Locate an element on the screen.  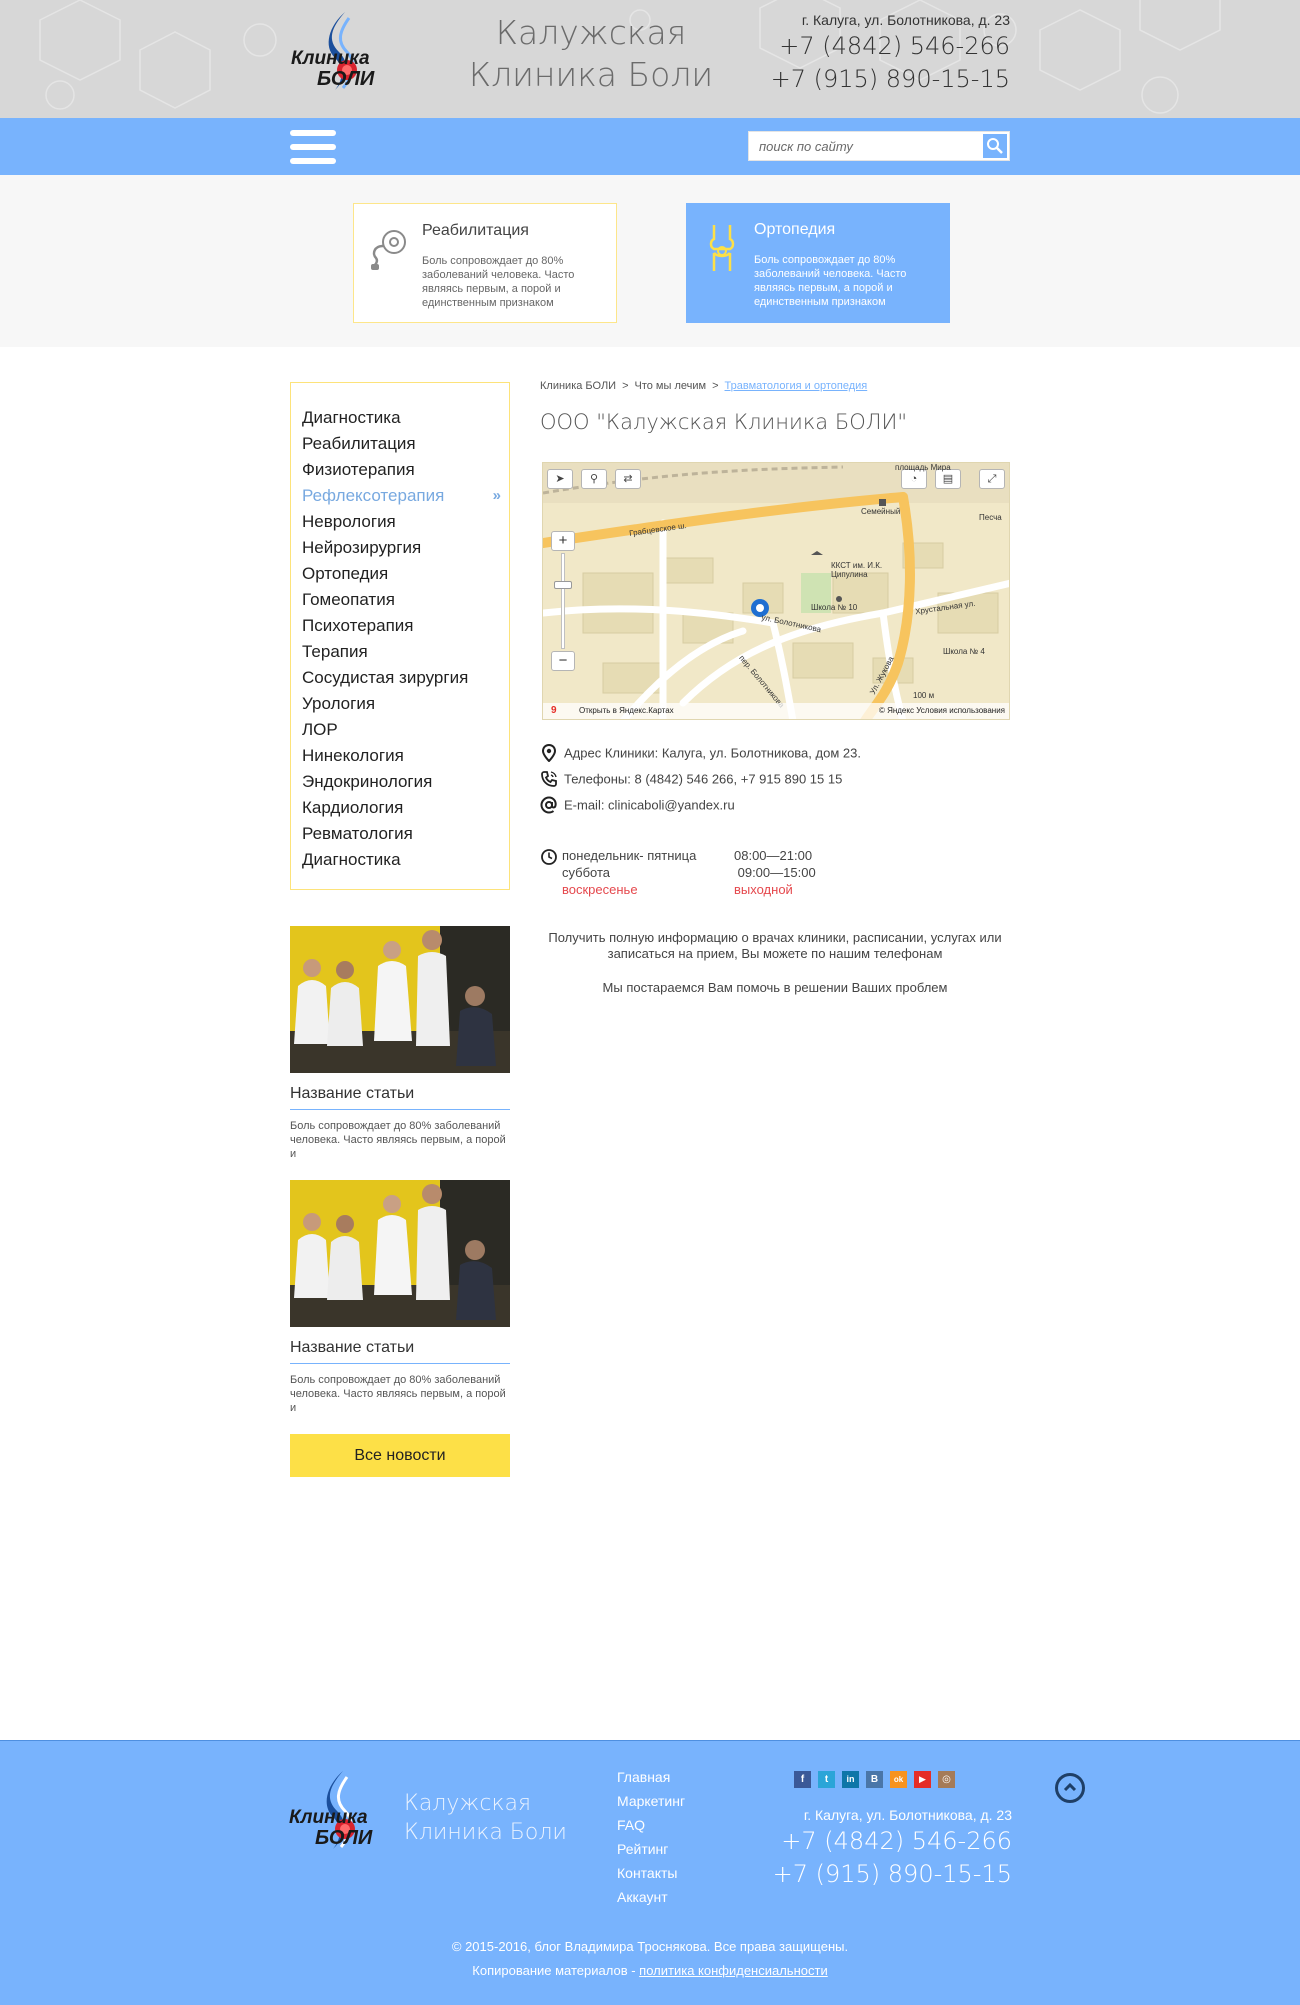
linkedin-icon: in is located at coordinates (850, 1779).